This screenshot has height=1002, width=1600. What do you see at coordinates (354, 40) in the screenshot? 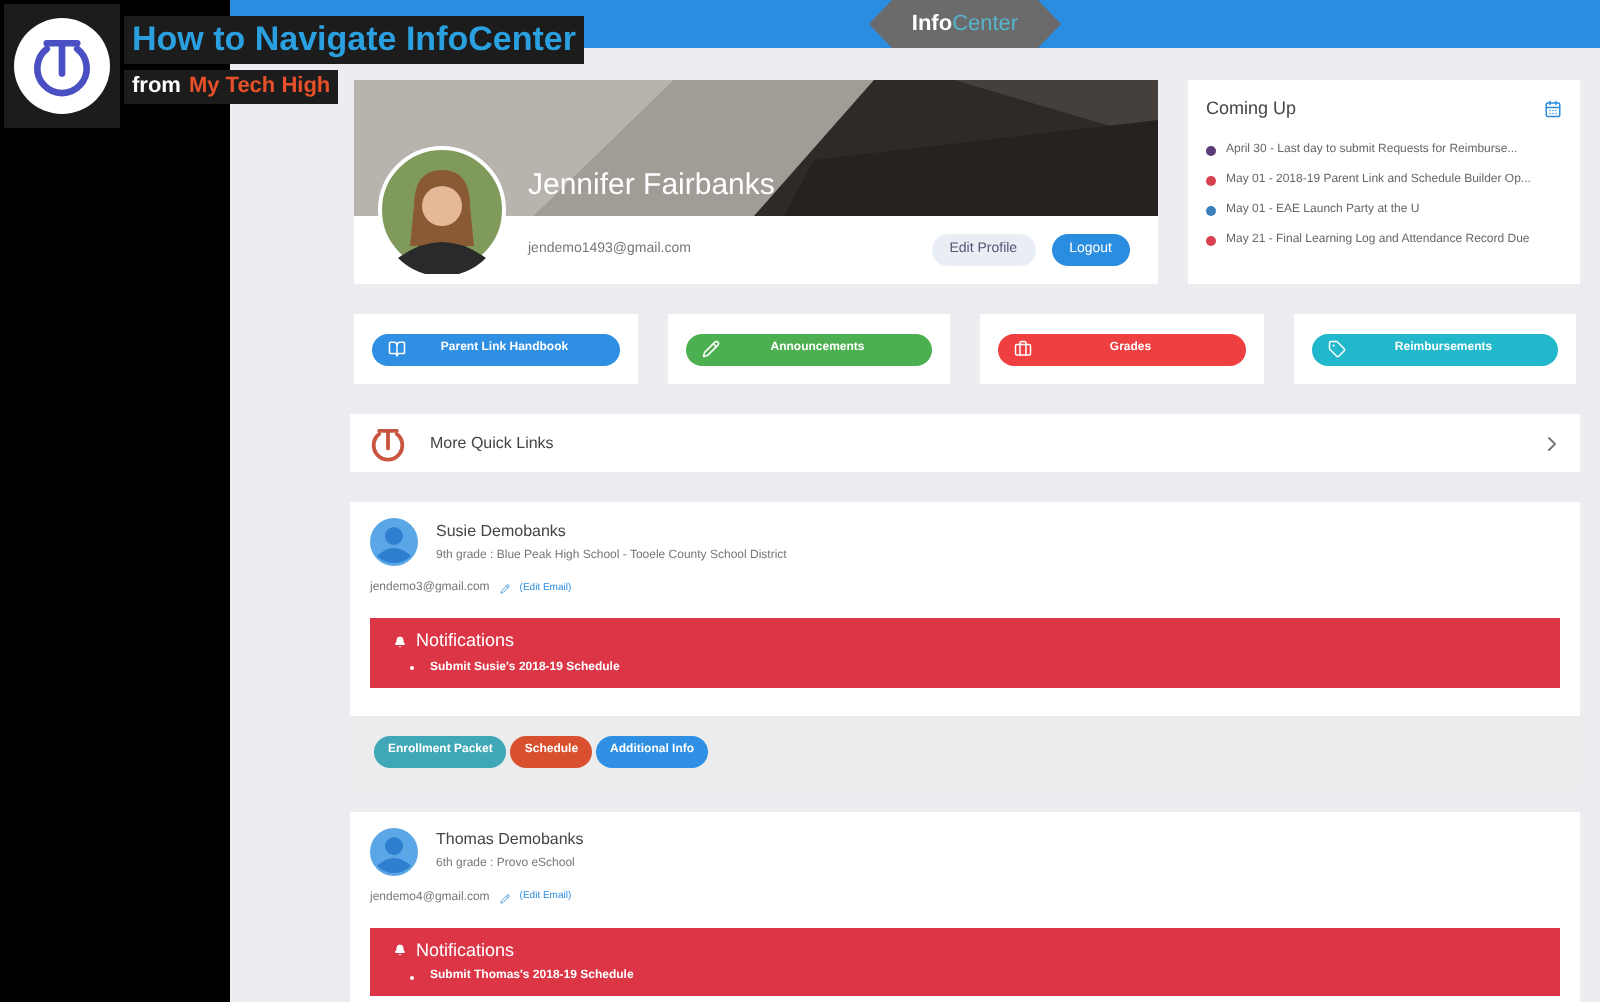
I see `video-title: How to Navigate InfoCenter` at bounding box center [354, 40].